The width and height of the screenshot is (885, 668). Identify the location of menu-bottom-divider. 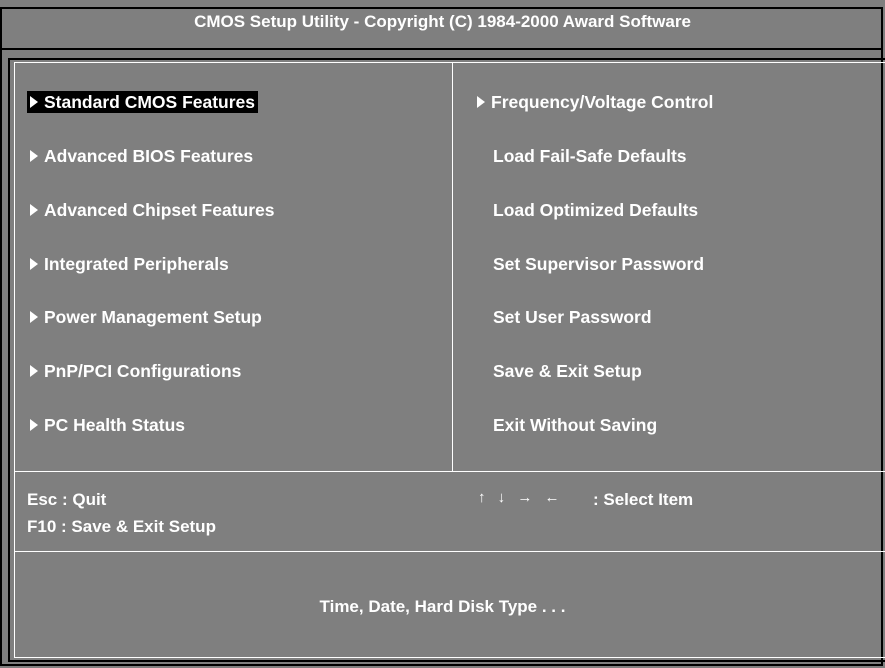
(449, 471).